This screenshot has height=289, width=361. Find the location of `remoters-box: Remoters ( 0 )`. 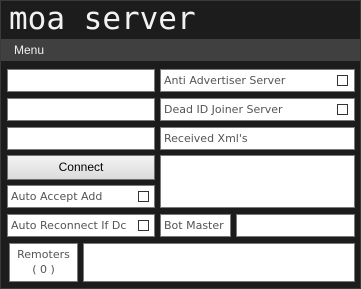

remoters-box: Remoters ( 0 ) is located at coordinates (43, 262).